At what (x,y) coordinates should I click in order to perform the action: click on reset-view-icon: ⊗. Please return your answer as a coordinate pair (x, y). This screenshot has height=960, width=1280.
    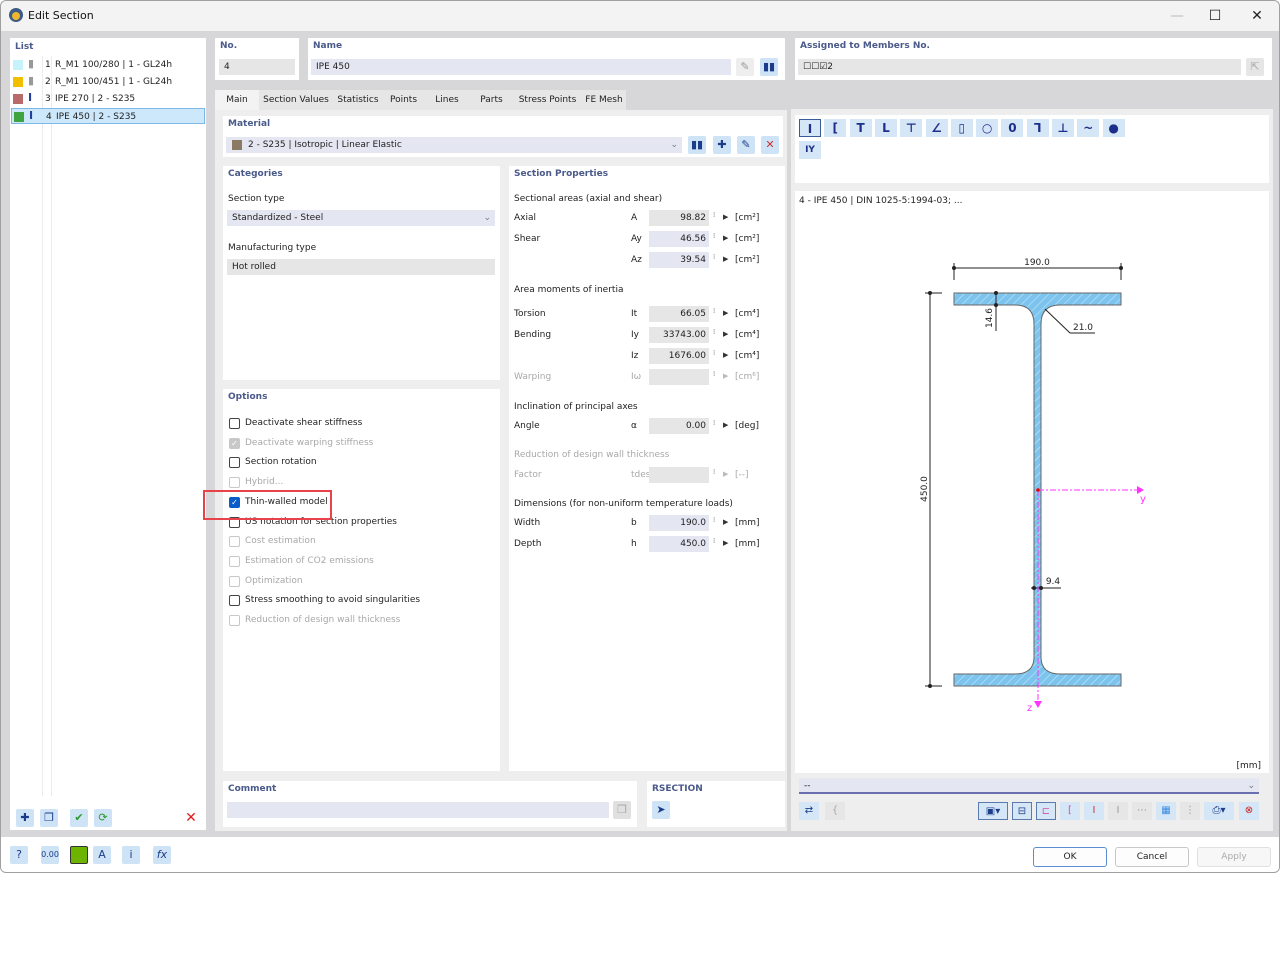
    Looking at the image, I should click on (1249, 811).